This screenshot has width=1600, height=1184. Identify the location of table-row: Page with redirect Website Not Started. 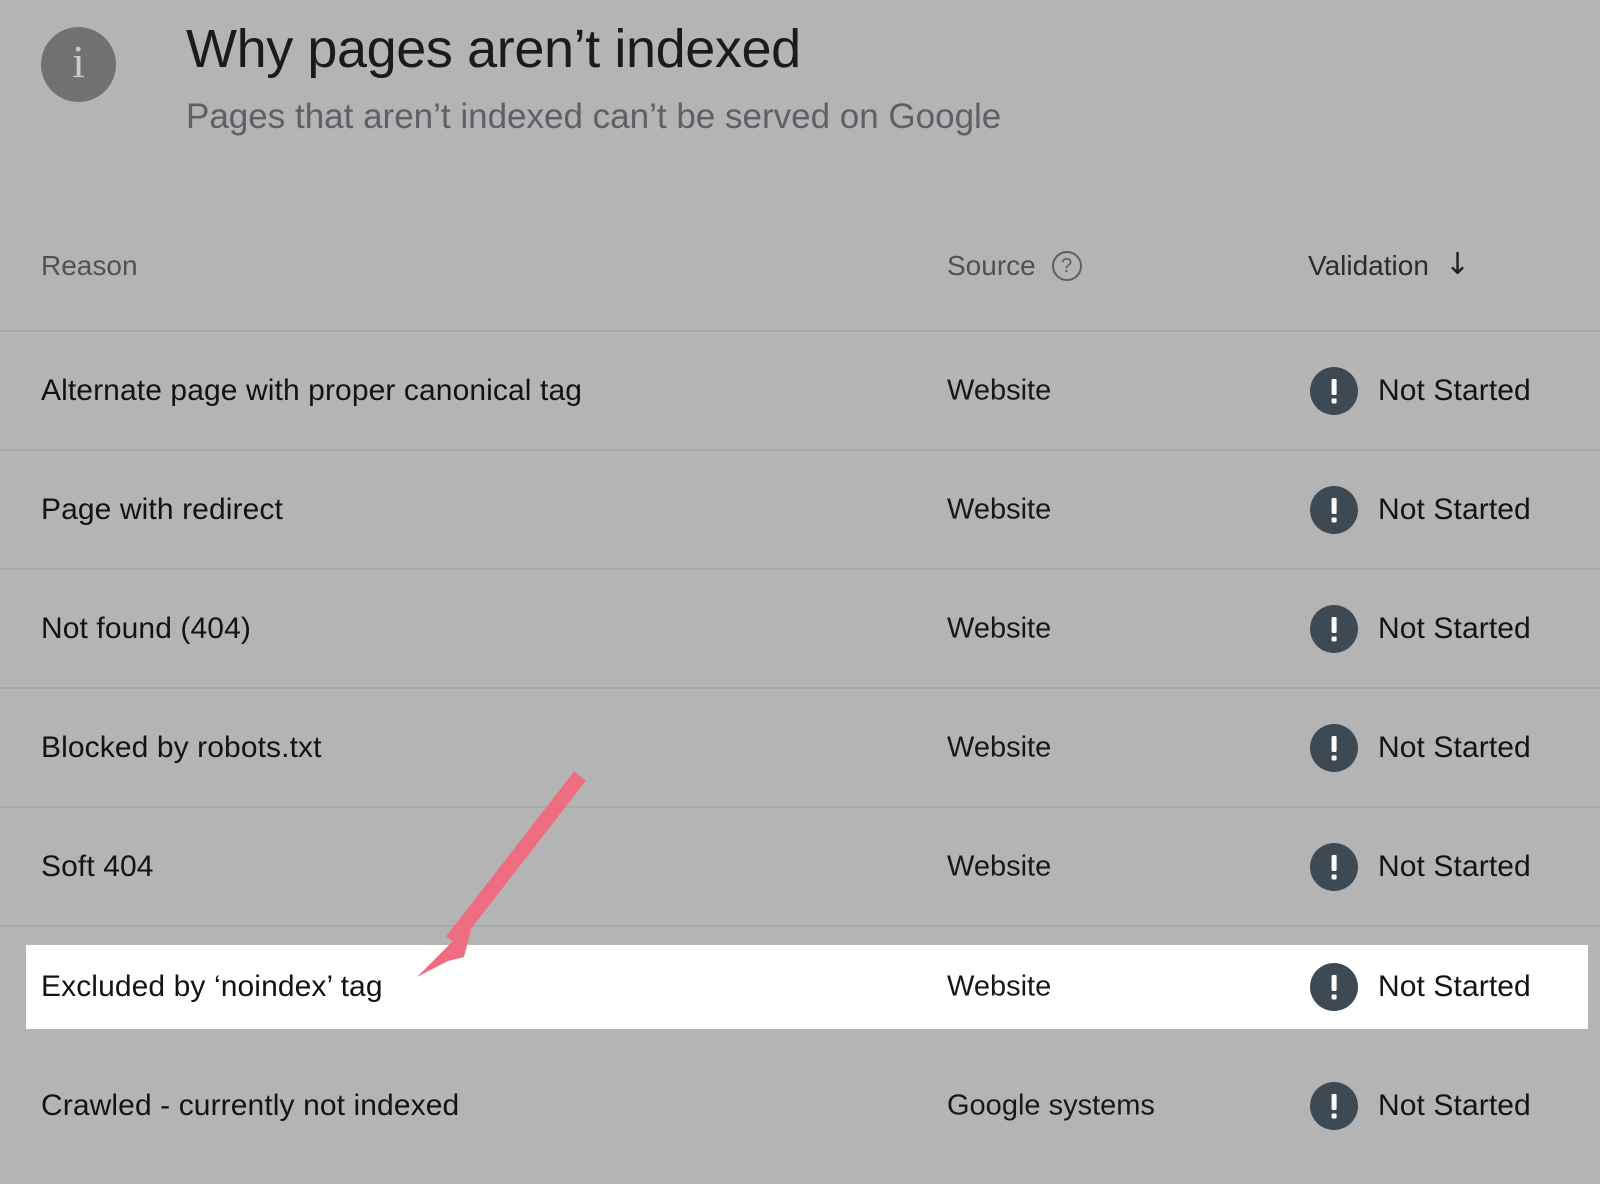
(800, 510).